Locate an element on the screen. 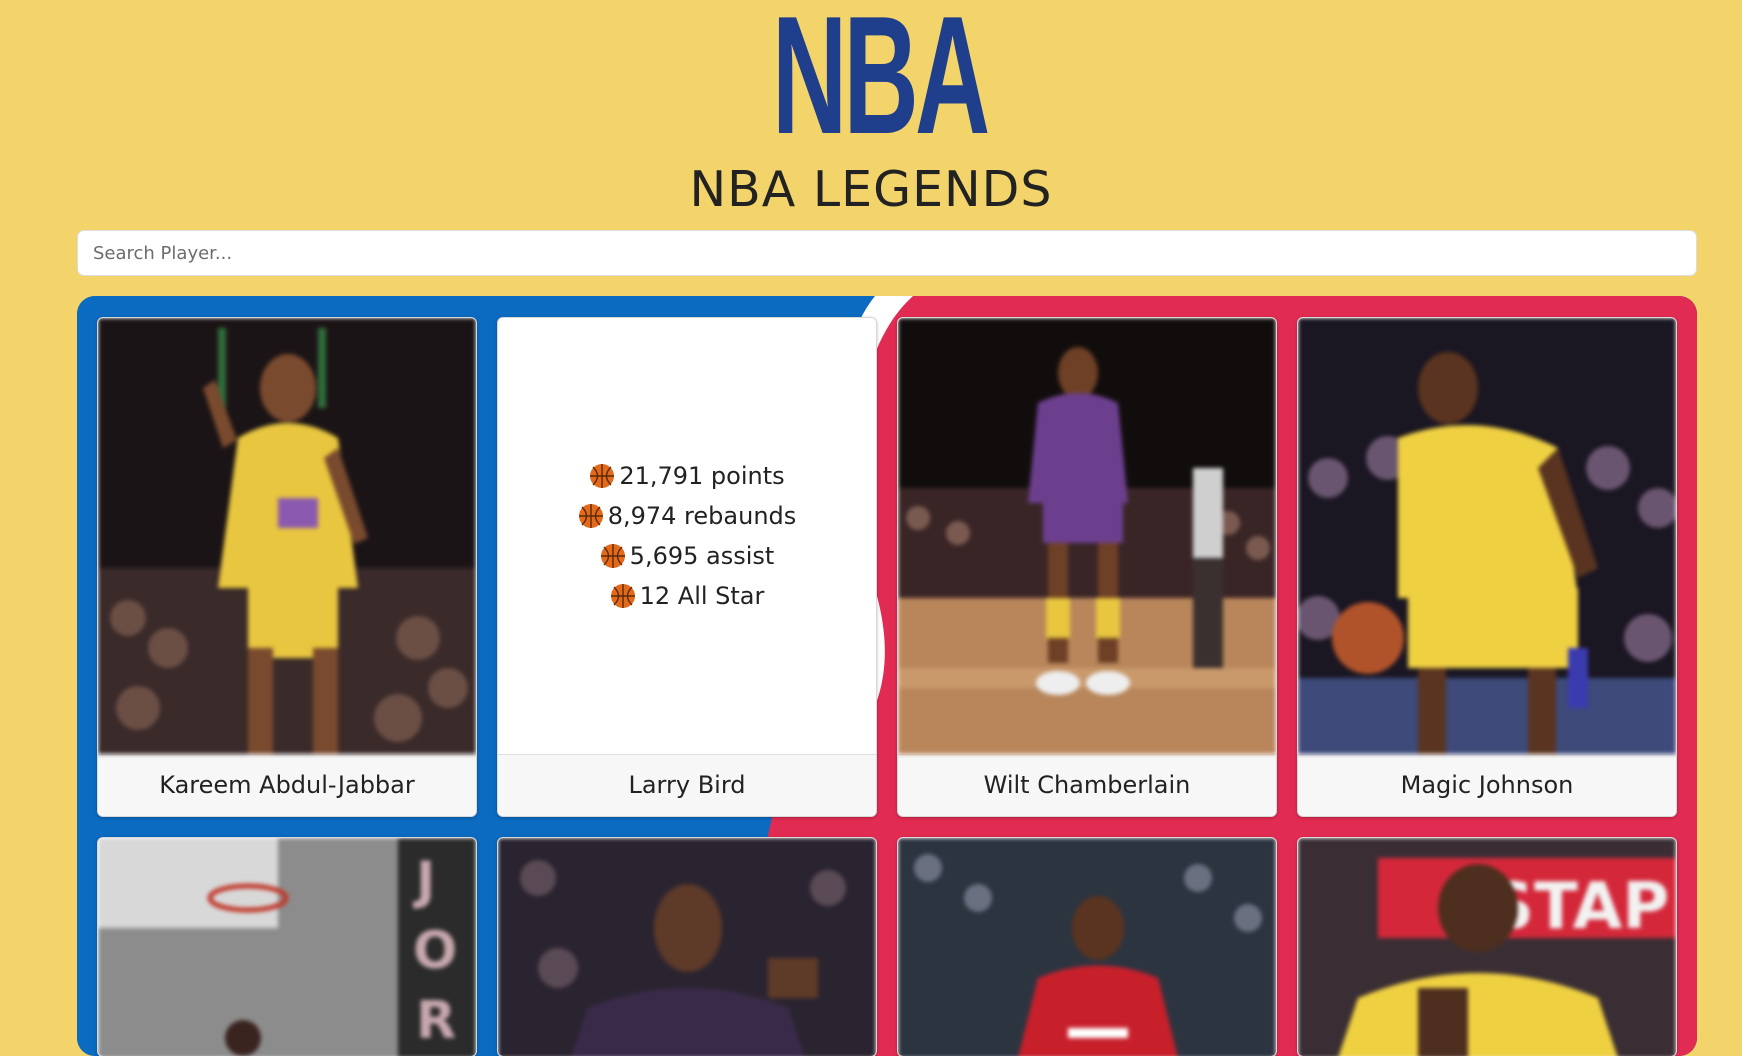  stat-assists: 5,695 assist is located at coordinates (687, 556).